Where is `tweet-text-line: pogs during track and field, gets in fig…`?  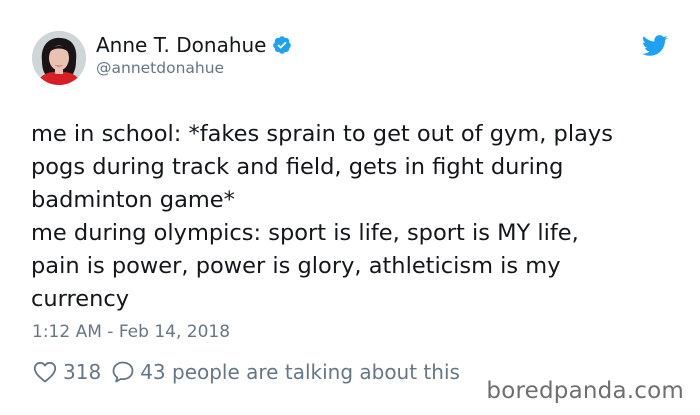 tweet-text-line: pogs during track and field, gets in fig… is located at coordinates (297, 167).